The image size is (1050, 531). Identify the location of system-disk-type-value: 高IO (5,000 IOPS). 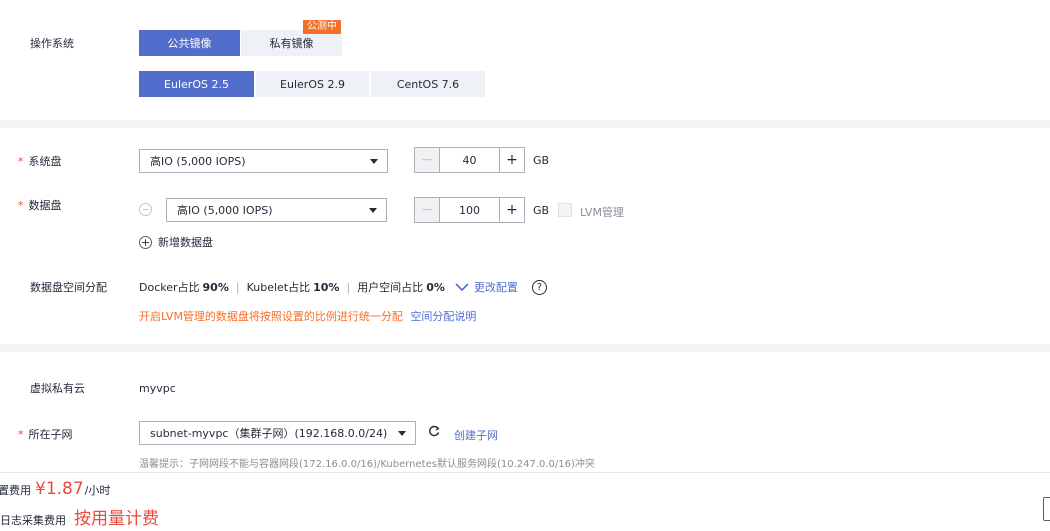
(198, 161).